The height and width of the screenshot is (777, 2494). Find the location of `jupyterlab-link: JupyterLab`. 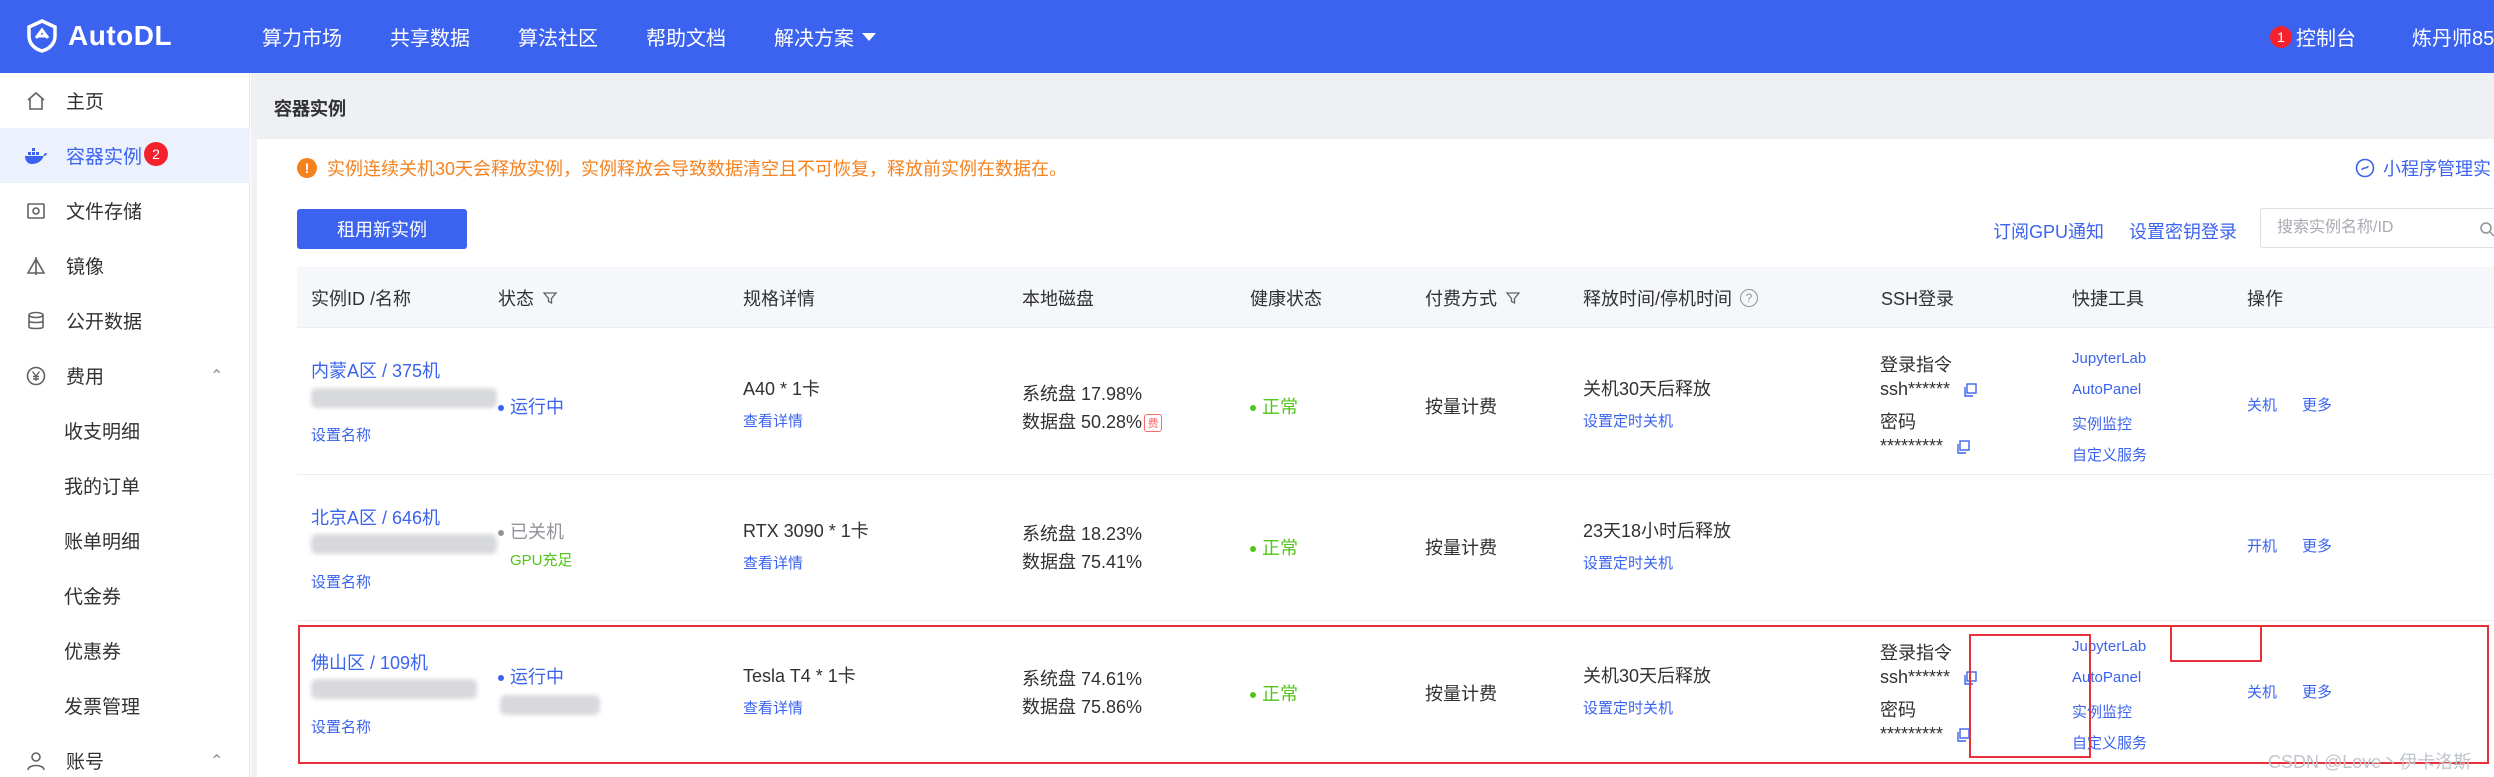

jupyterlab-link: JupyterLab is located at coordinates (2109, 358).